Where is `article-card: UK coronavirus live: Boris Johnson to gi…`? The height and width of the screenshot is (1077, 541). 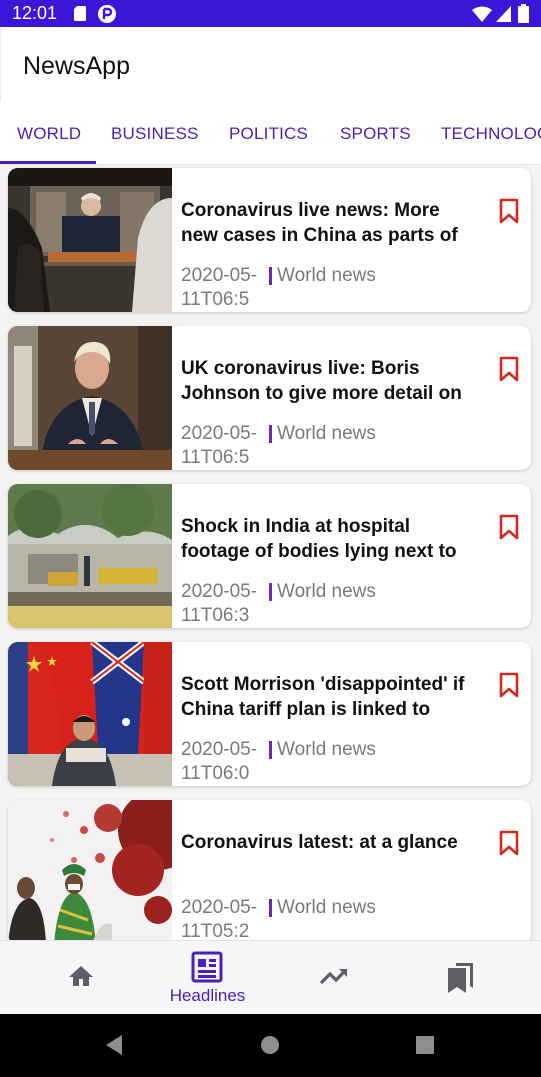
article-card: UK coronavirus live: Boris Johnson to gi… is located at coordinates (269, 398).